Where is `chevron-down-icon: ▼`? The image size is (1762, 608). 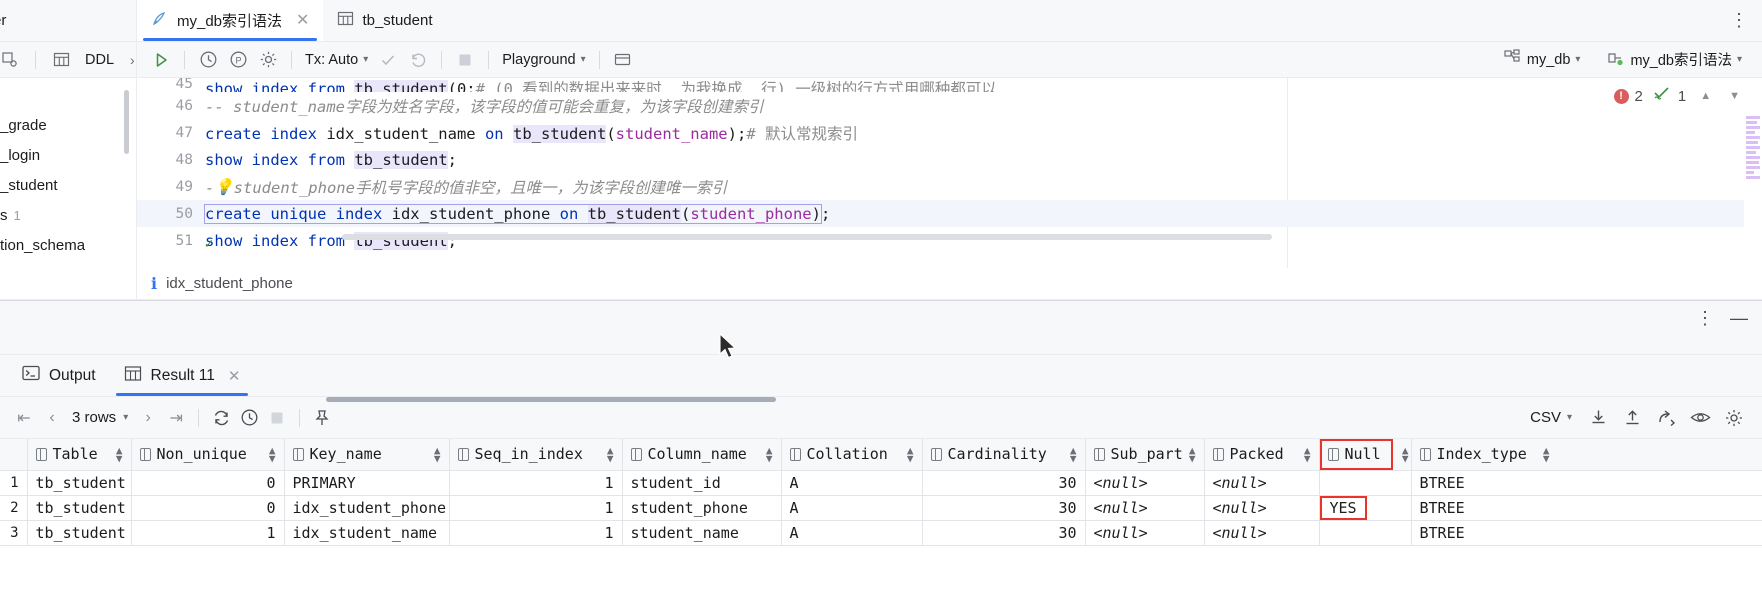 chevron-down-icon: ▼ is located at coordinates (1734, 96).